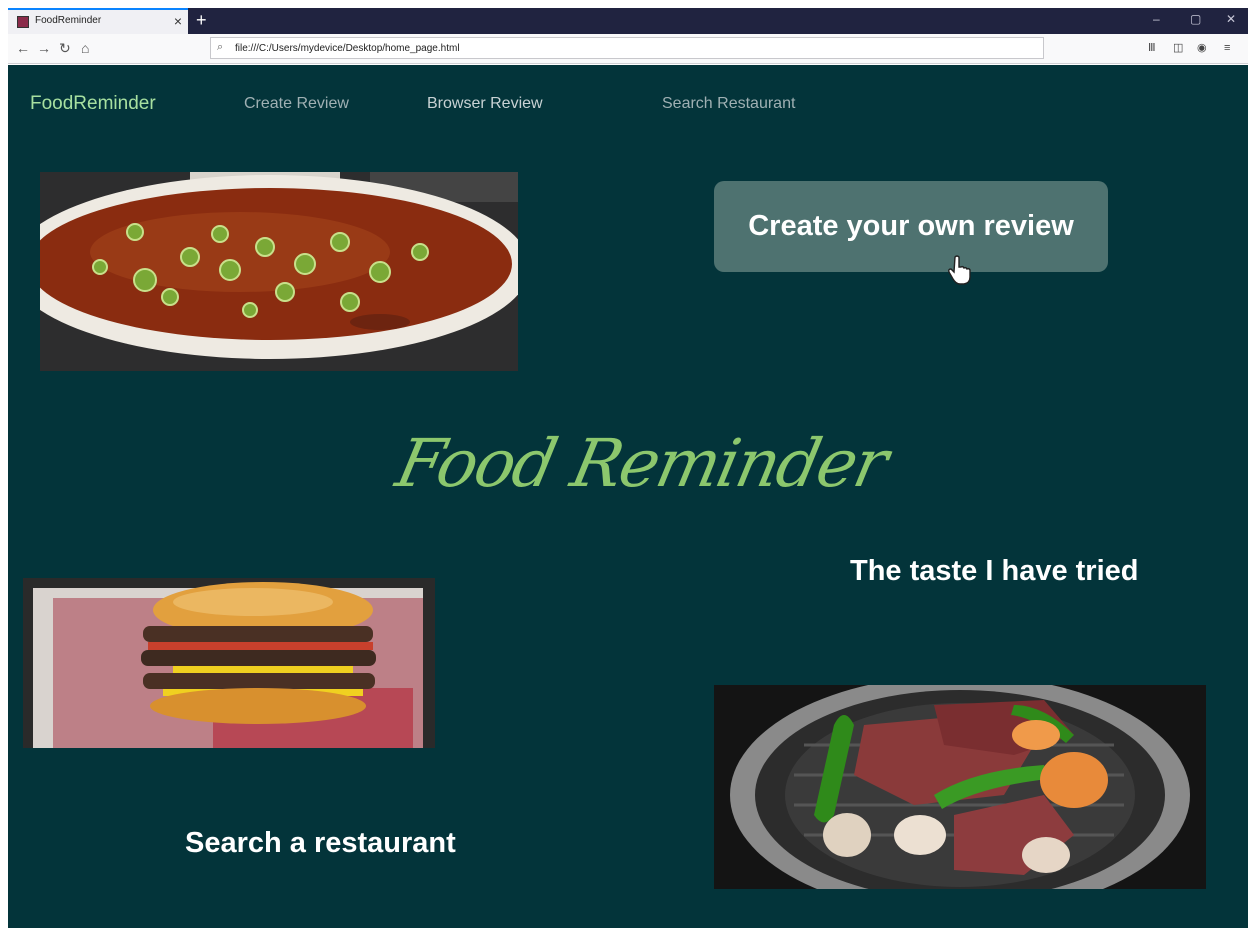 The width and height of the screenshot is (1248, 928). I want to click on create-review-button: Create your own review, so click(911, 226).